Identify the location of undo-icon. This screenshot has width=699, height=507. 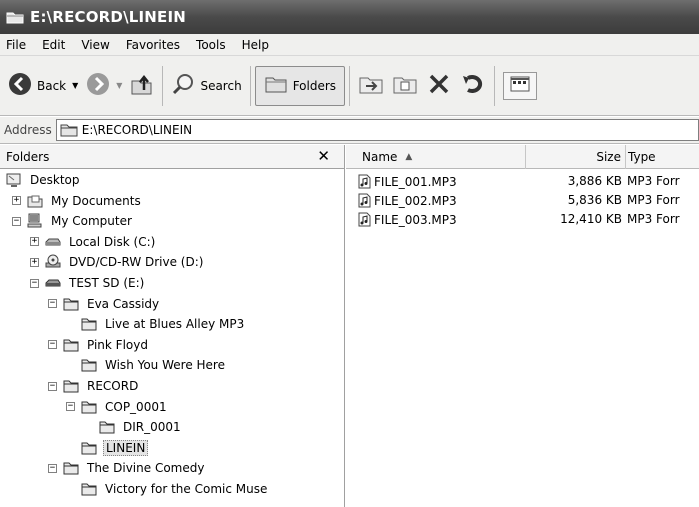
(473, 85).